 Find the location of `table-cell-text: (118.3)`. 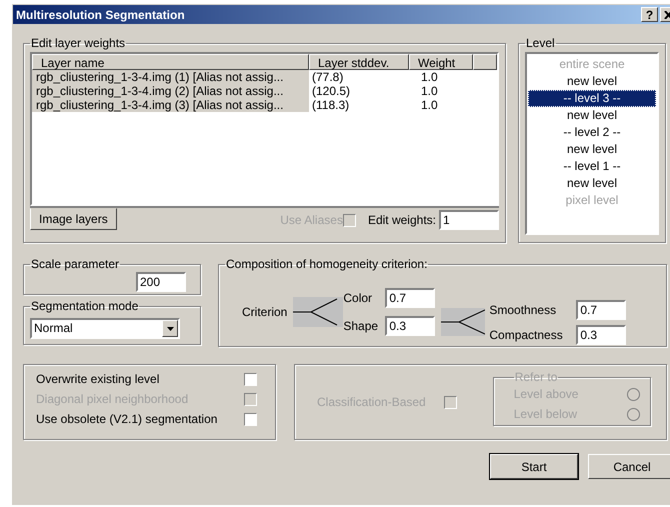

table-cell-text: (118.3) is located at coordinates (330, 105).